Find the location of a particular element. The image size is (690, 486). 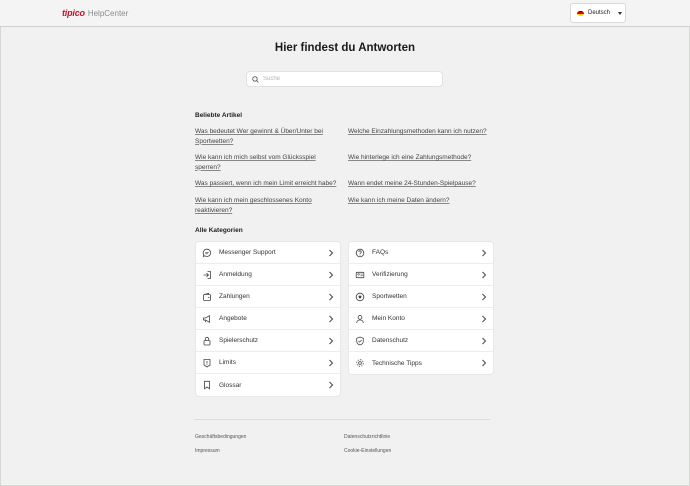

footer-link-privacy: Datenschutzrichtlinie is located at coordinates (367, 437).